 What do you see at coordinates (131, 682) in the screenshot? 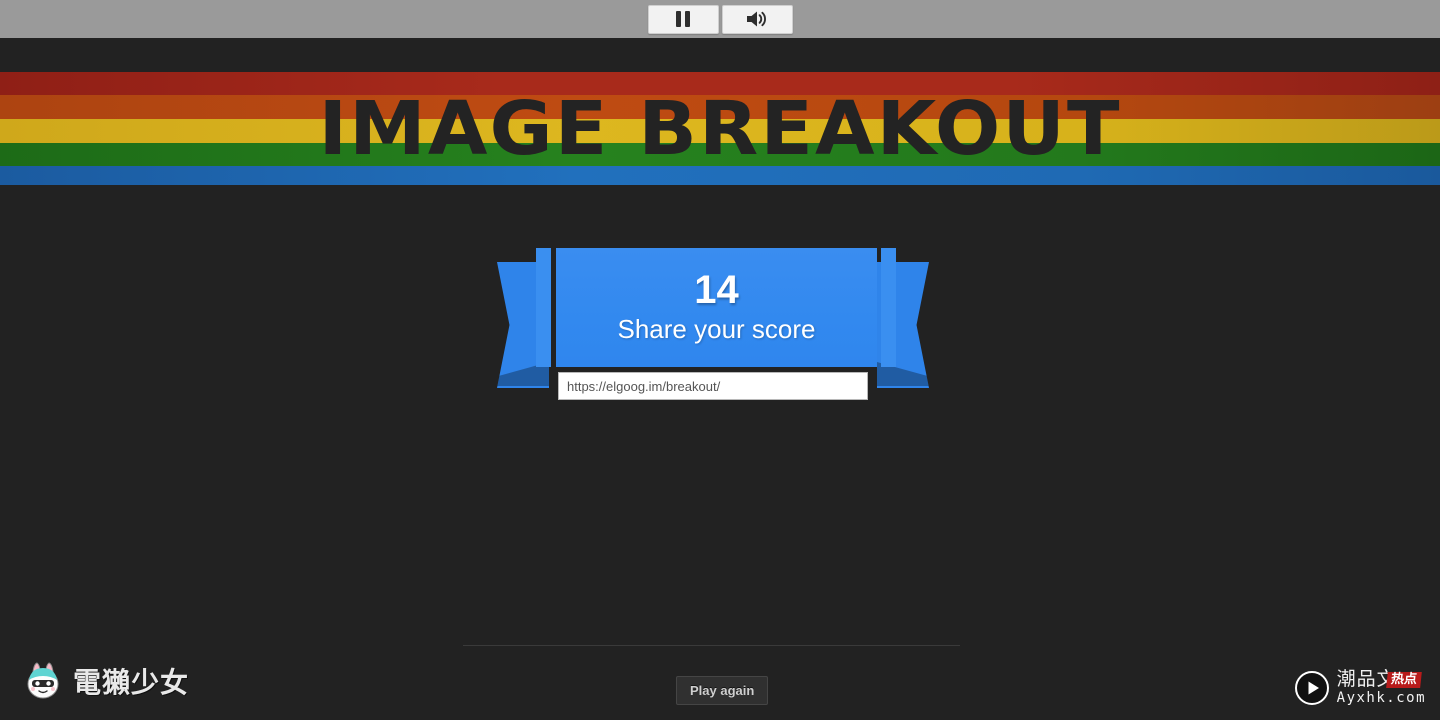
I see `watermark-left-text: 電獺少女` at bounding box center [131, 682].